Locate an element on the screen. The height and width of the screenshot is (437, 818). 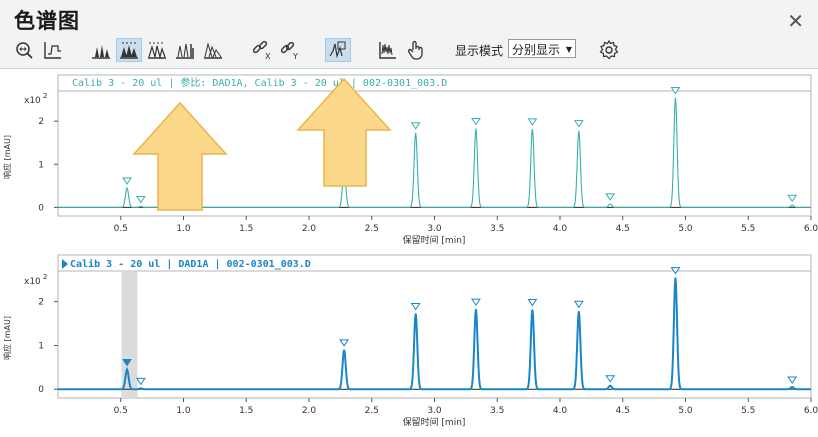
unlink-x-icon: X is located at coordinates (261, 50).